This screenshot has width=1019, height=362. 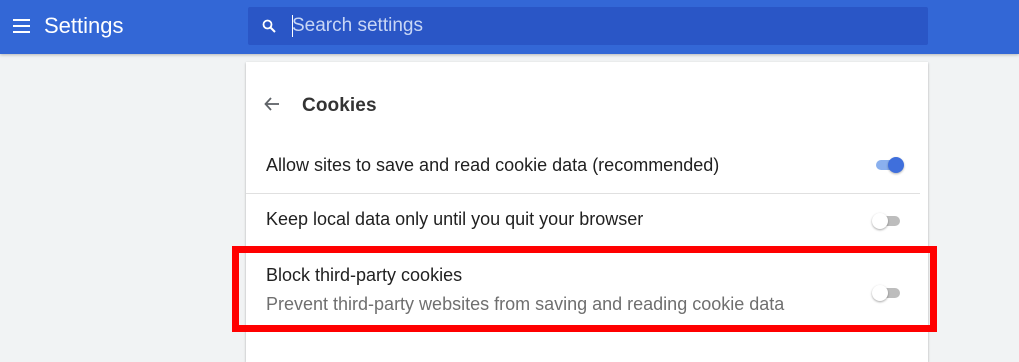 What do you see at coordinates (269, 26) in the screenshot?
I see `search-icon` at bounding box center [269, 26].